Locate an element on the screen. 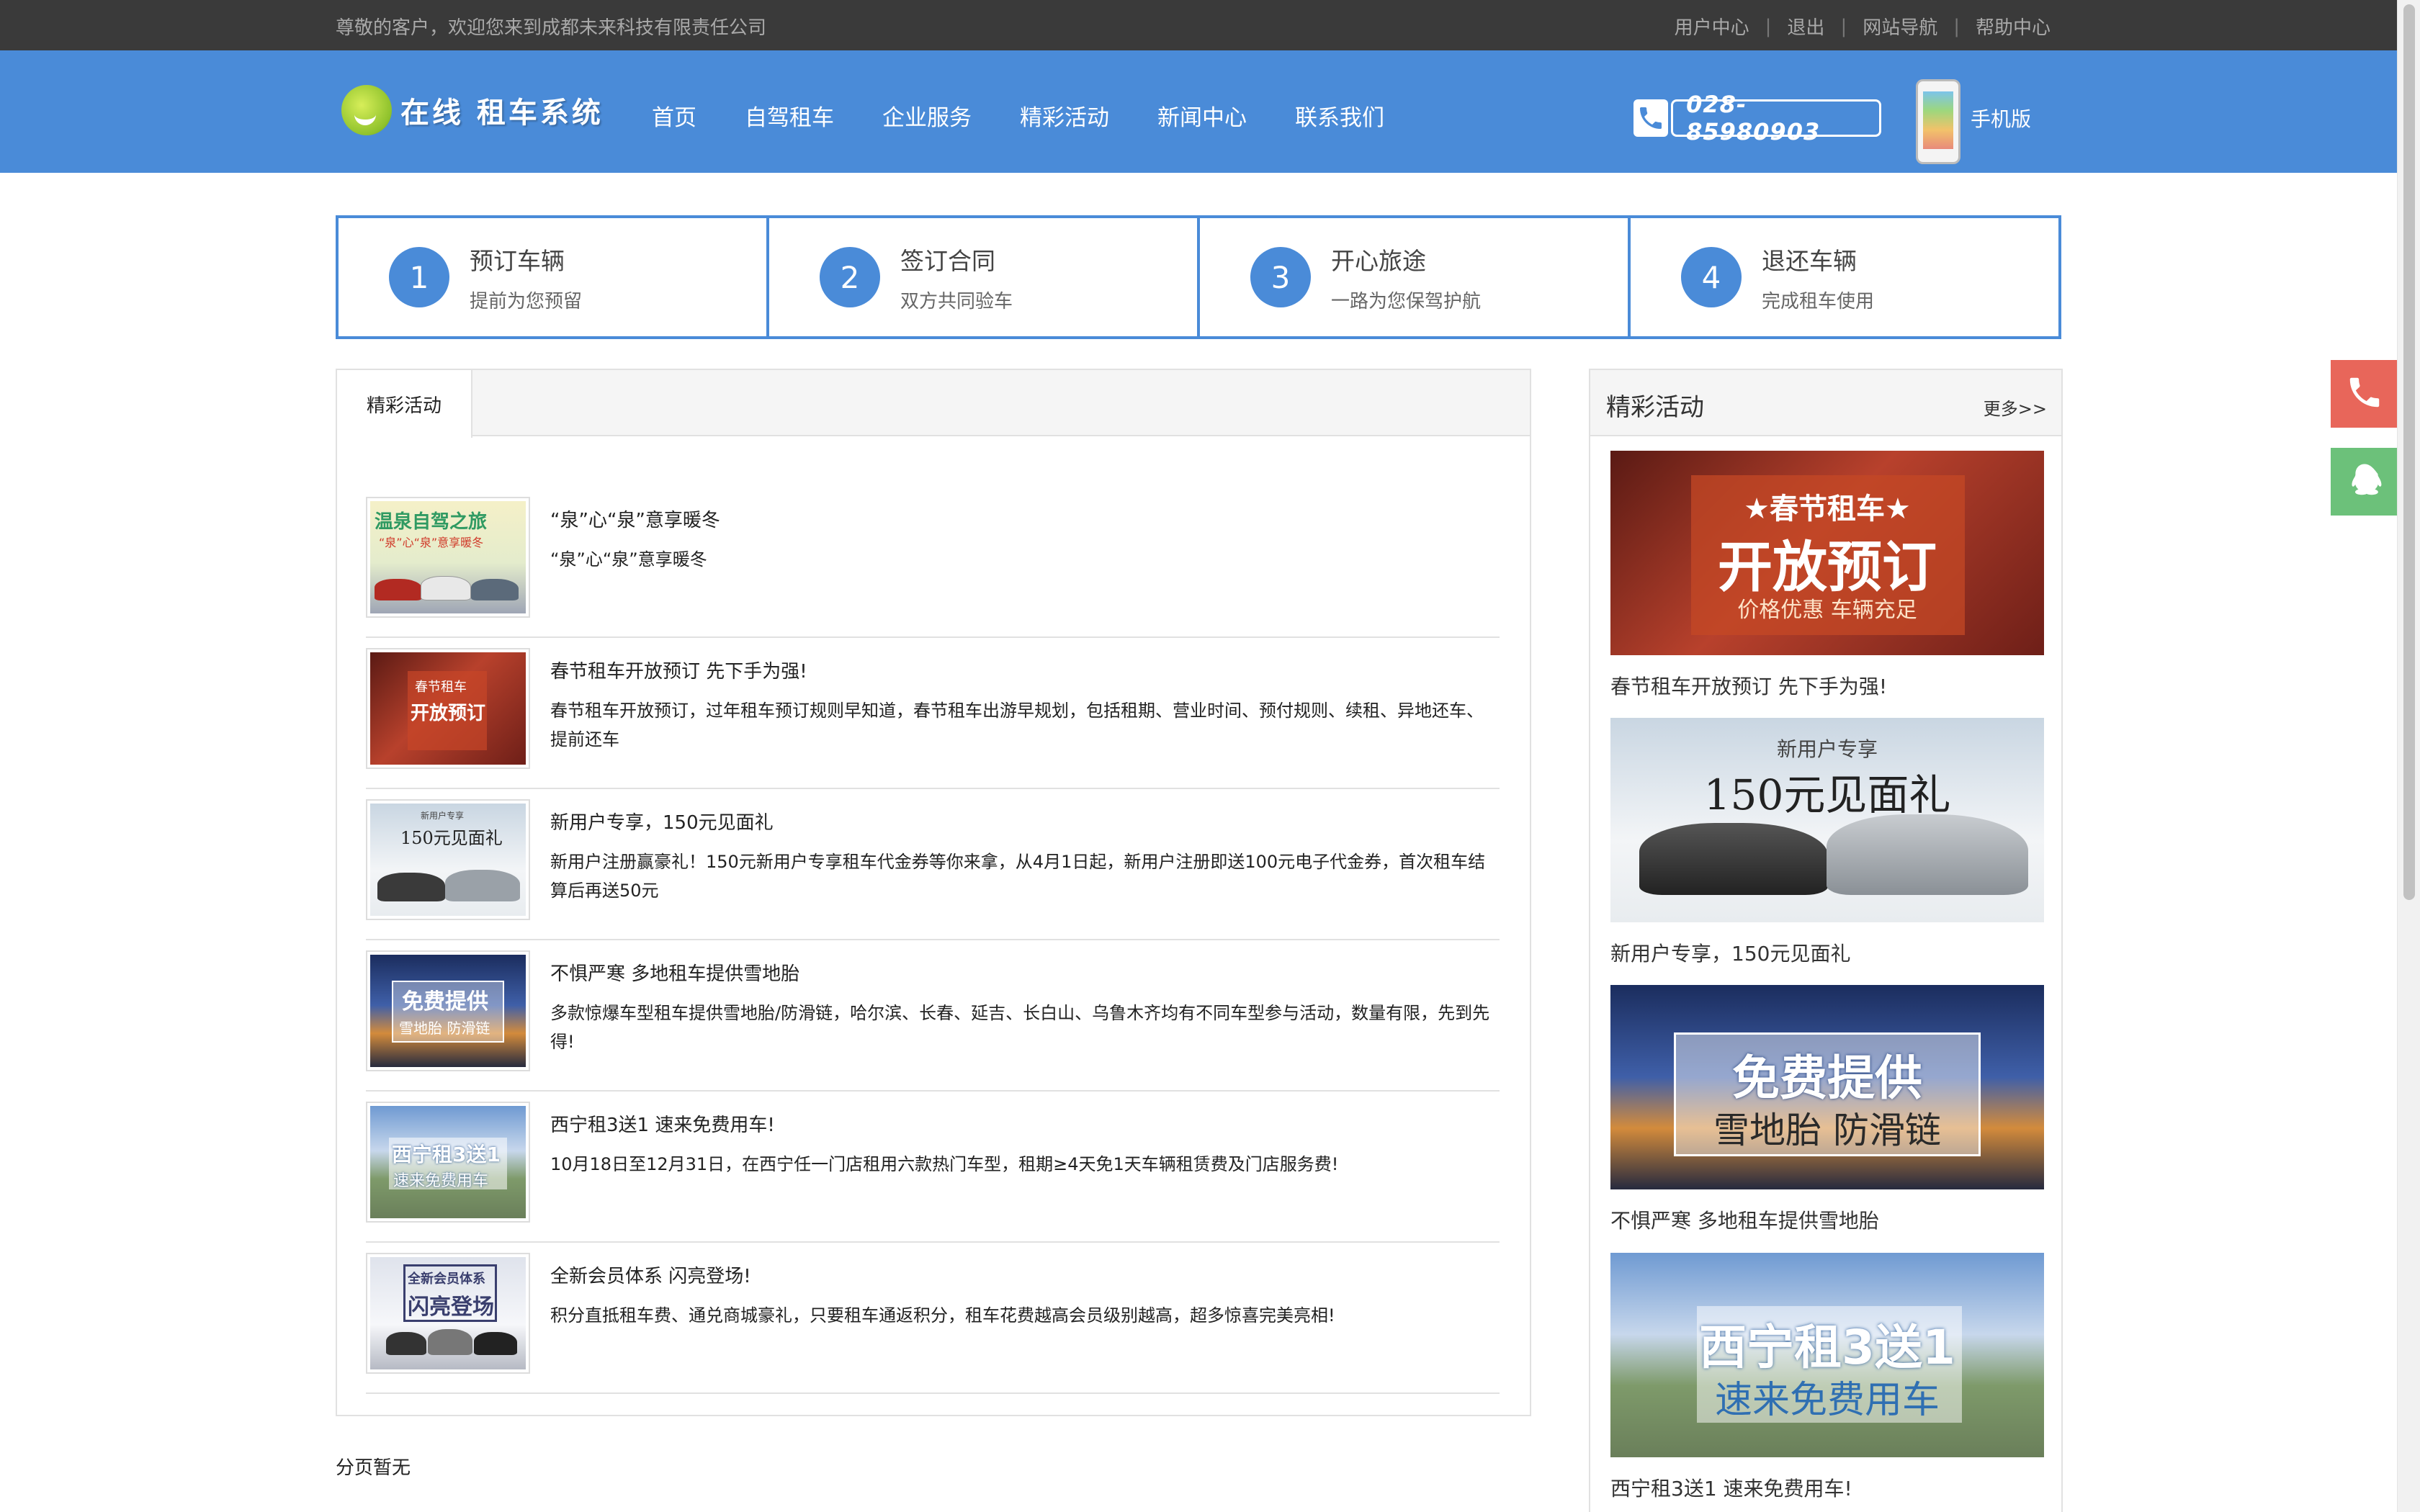 This screenshot has width=2420, height=1512. promo-banner: 西宁租3送1 速来免费用车 is located at coordinates (1827, 1355).